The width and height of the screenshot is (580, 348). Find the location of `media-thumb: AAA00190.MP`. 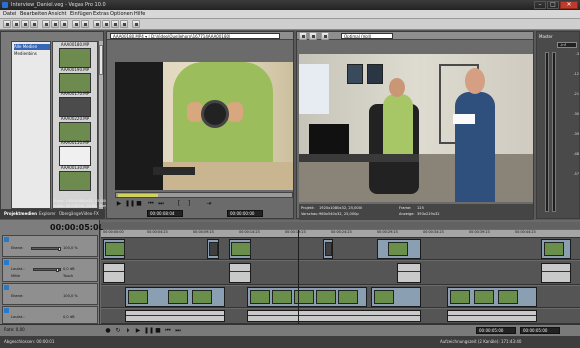

media-thumb: AAA00190.MP is located at coordinates (75, 80).